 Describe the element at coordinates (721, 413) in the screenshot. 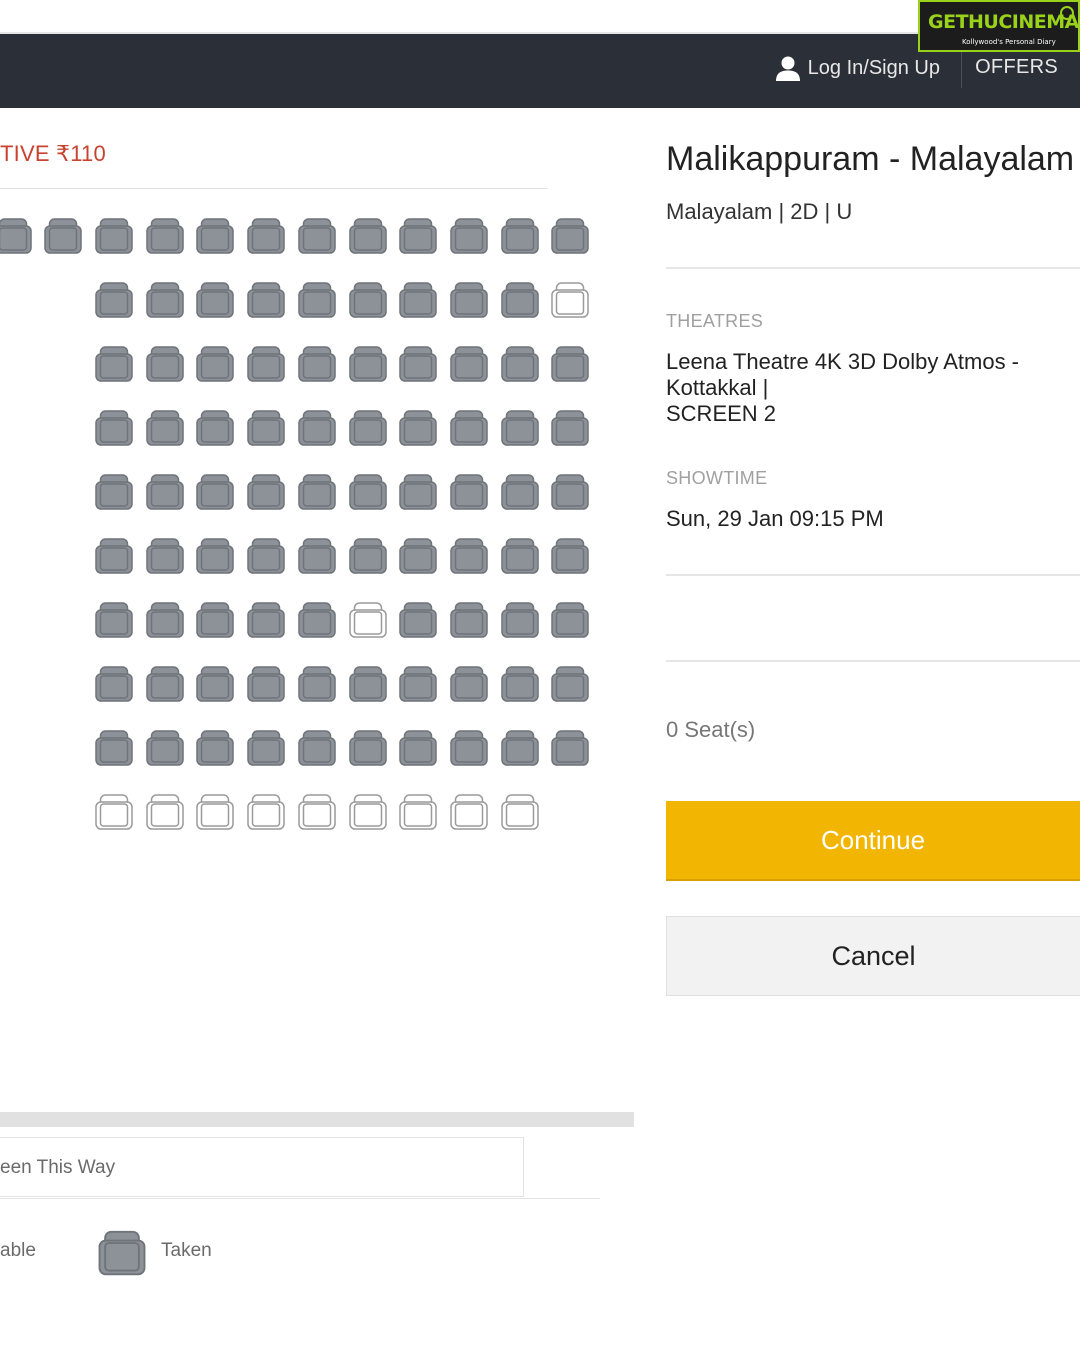

I see `theatre-screen-line: SCREEN 2` at that location.